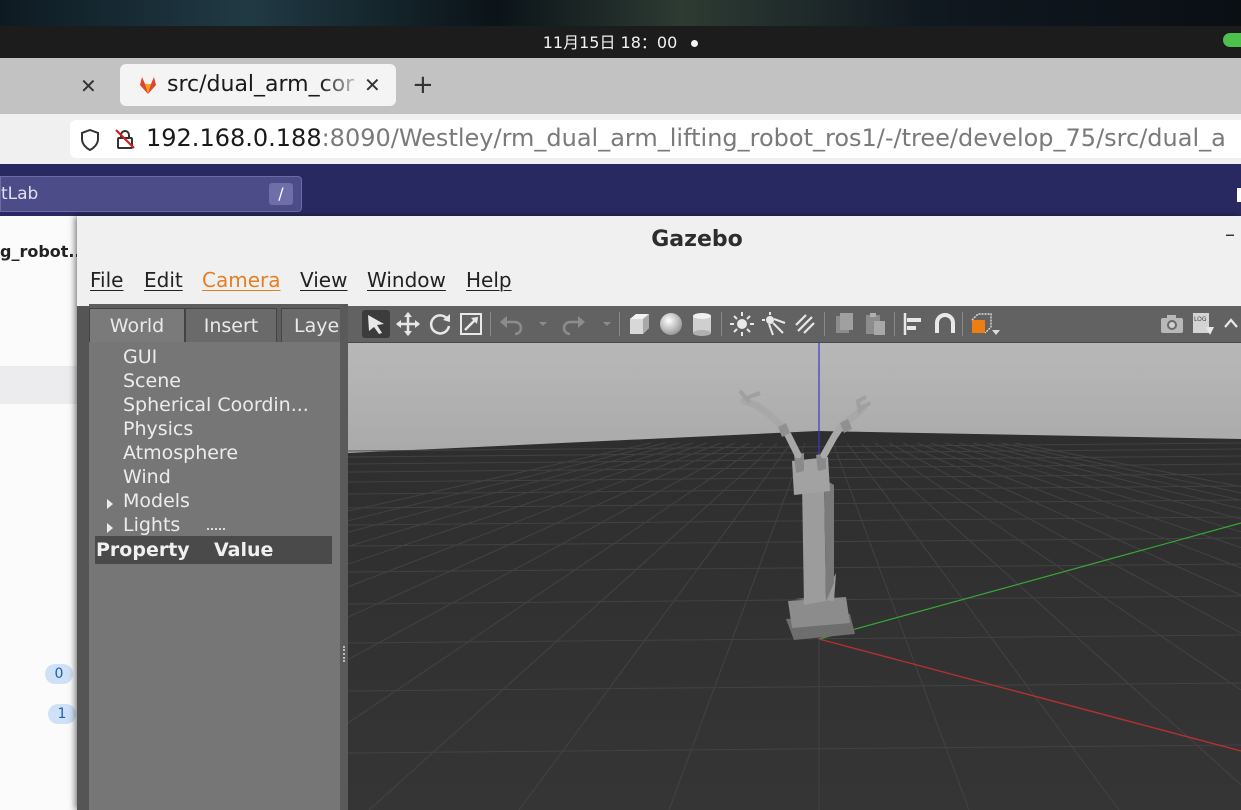 The height and width of the screenshot is (810, 1241). What do you see at coordinates (985, 324) in the screenshot?
I see `view-angle-icon` at bounding box center [985, 324].